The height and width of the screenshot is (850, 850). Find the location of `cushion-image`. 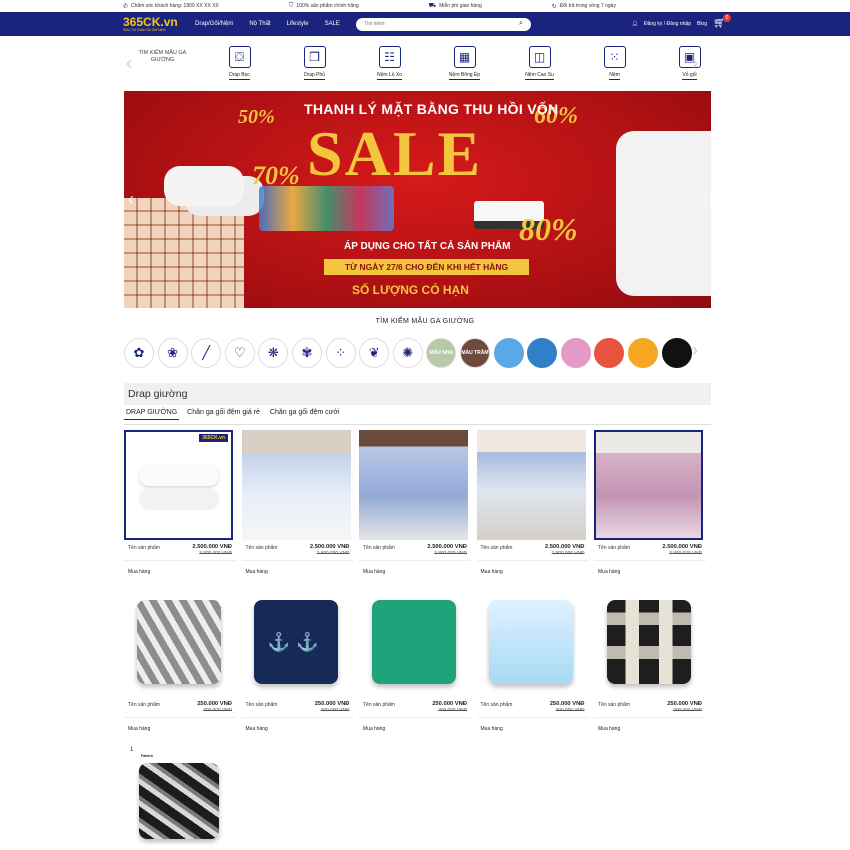

cushion-image is located at coordinates (178, 642).